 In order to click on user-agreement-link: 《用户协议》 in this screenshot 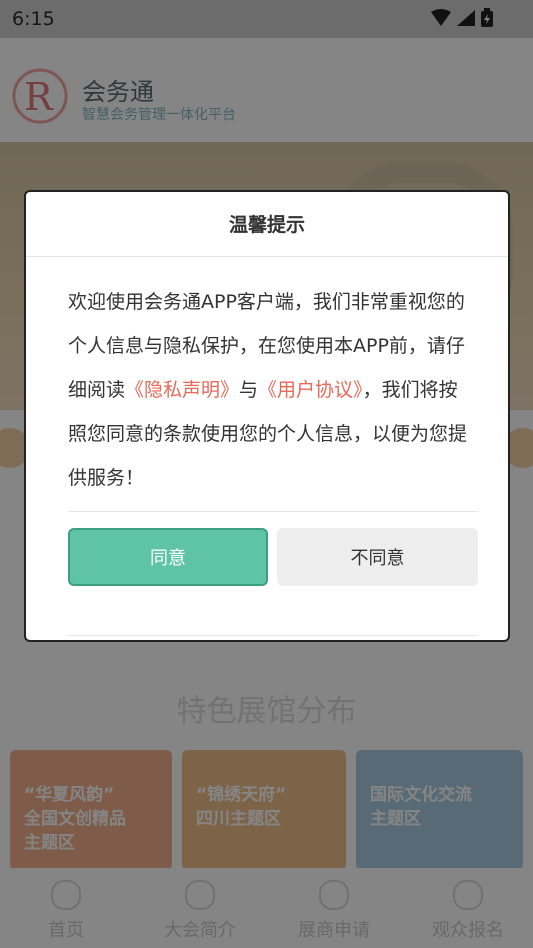, I will do `click(310, 390)`.